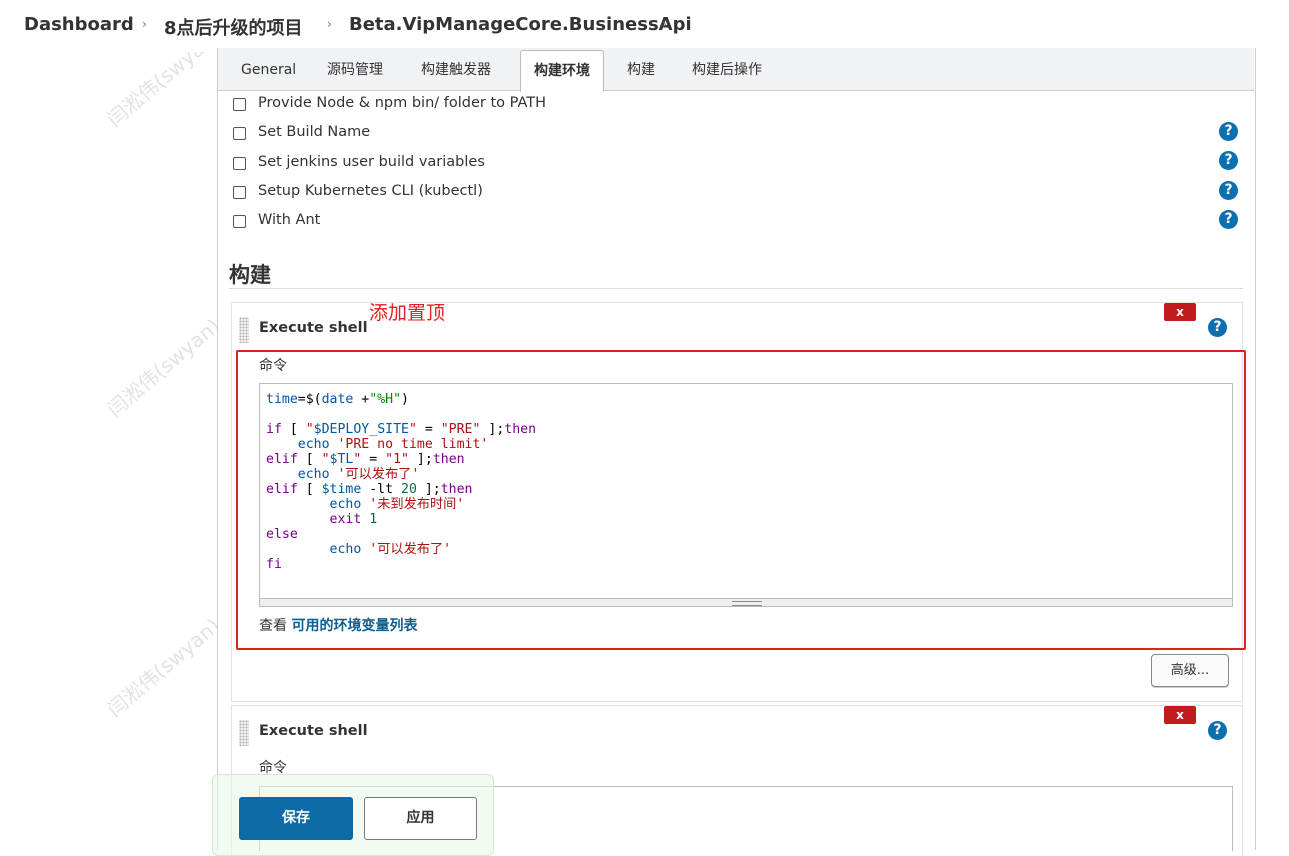 This screenshot has width=1289, height=856. What do you see at coordinates (79, 24) in the screenshot?
I see `breadcrumb-dashboard: Dashboard` at bounding box center [79, 24].